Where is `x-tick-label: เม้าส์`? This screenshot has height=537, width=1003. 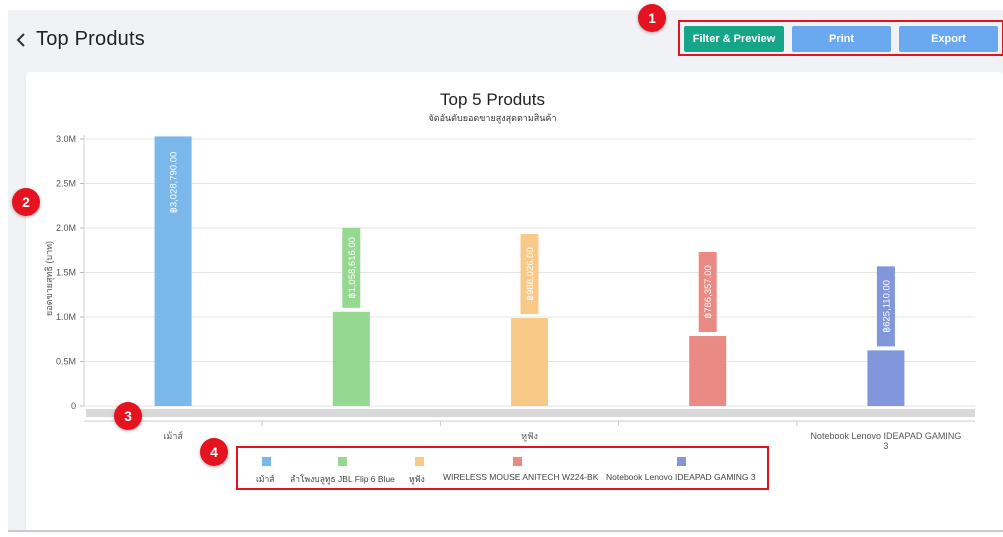 x-tick-label: เม้าส์ is located at coordinates (173, 435).